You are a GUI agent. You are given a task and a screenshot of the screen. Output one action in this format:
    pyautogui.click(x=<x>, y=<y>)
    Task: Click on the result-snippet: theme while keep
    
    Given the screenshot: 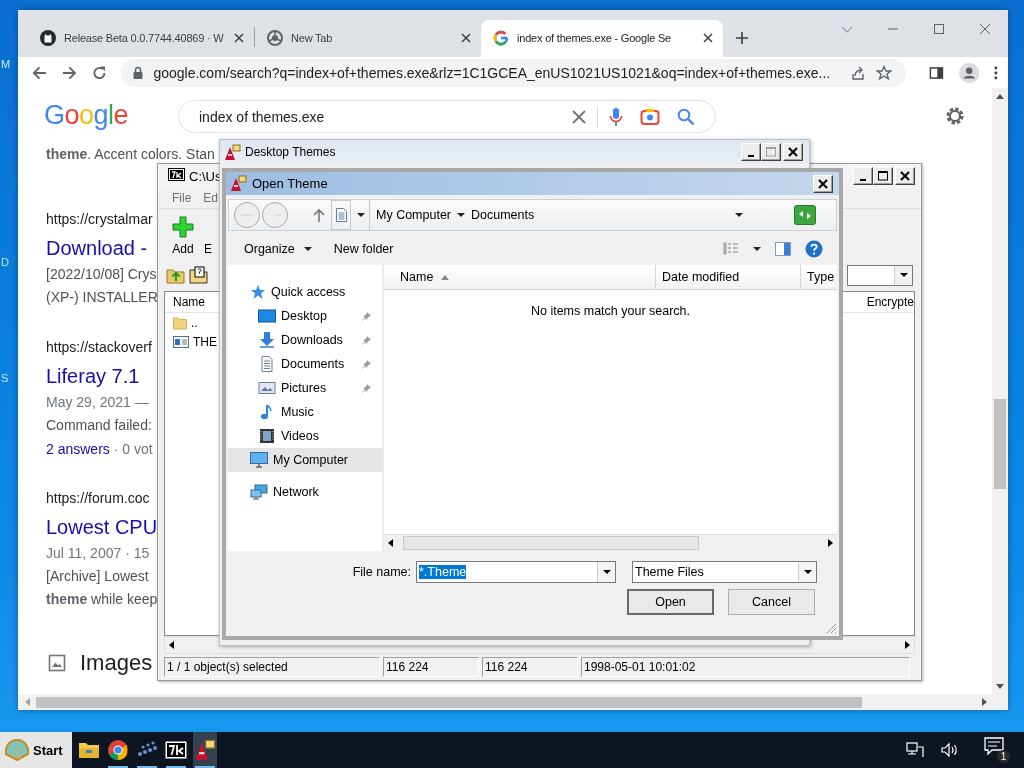 What is the action you would take?
    pyautogui.click(x=102, y=599)
    